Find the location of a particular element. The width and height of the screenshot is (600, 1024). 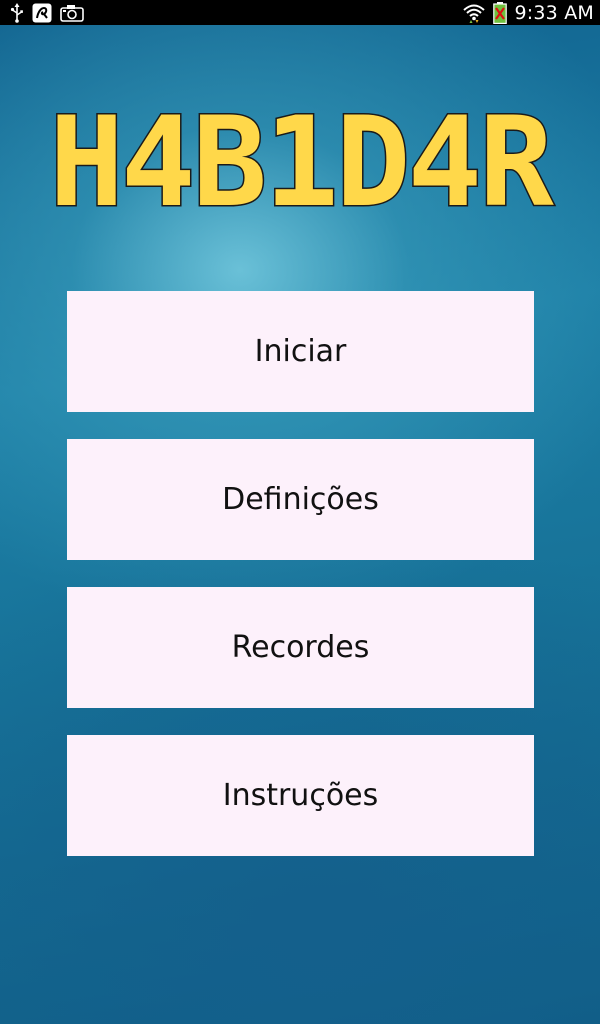

settings-button: Definições is located at coordinates (300, 499).